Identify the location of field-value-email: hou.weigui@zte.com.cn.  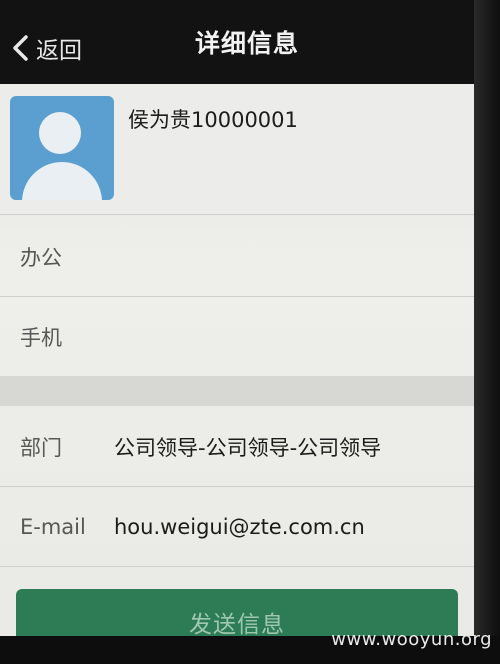
(239, 527).